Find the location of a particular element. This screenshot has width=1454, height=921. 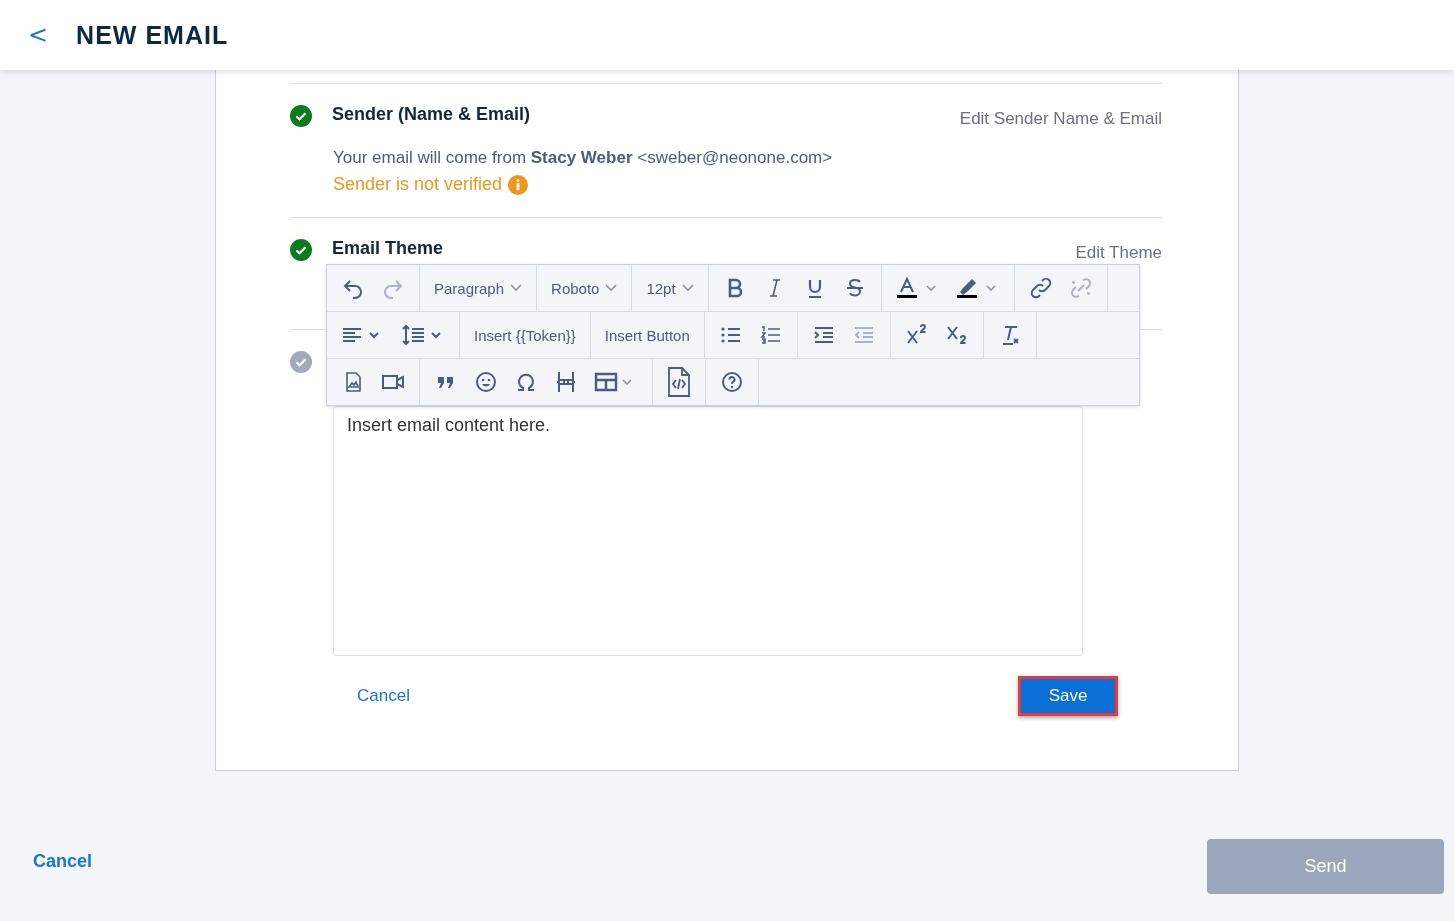

sender-description: Your email will come from Stacy Weber <sweber@neonone.com> is located at coordinates (583, 158).